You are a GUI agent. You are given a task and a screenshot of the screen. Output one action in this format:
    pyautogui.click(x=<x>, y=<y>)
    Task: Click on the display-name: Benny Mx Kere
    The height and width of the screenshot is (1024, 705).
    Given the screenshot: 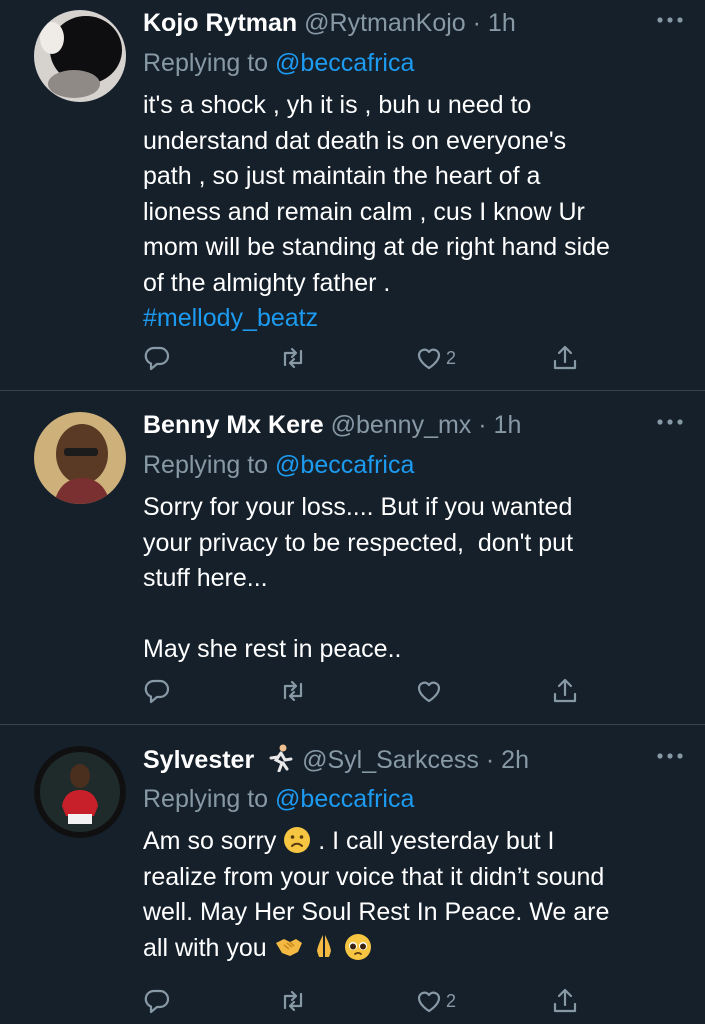 What is the action you would take?
    pyautogui.click(x=233, y=425)
    